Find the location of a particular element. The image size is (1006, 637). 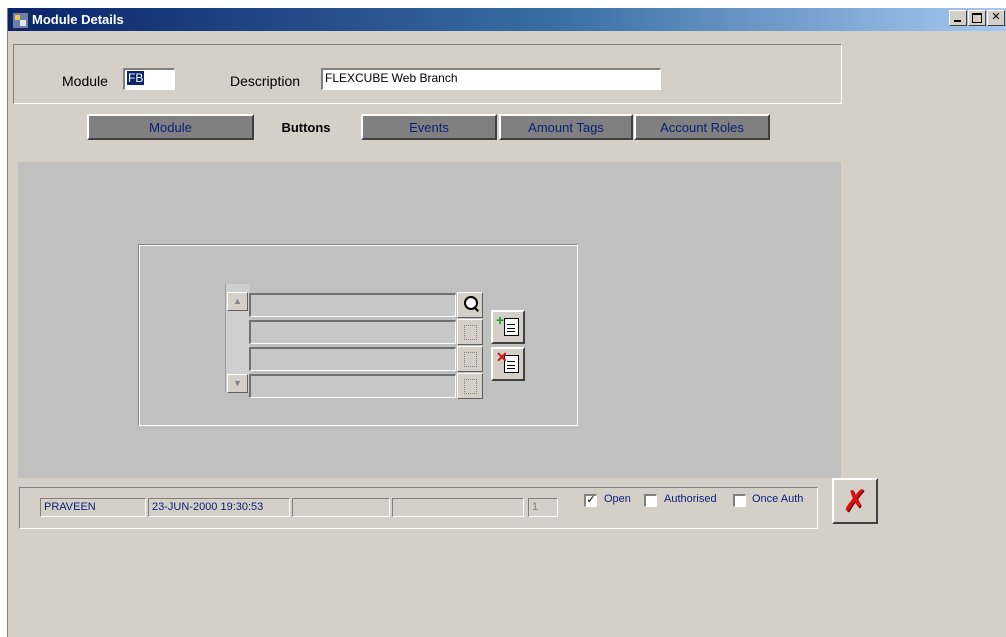

grid-scrollbar: ▲ ▼ is located at coordinates (237, 338).